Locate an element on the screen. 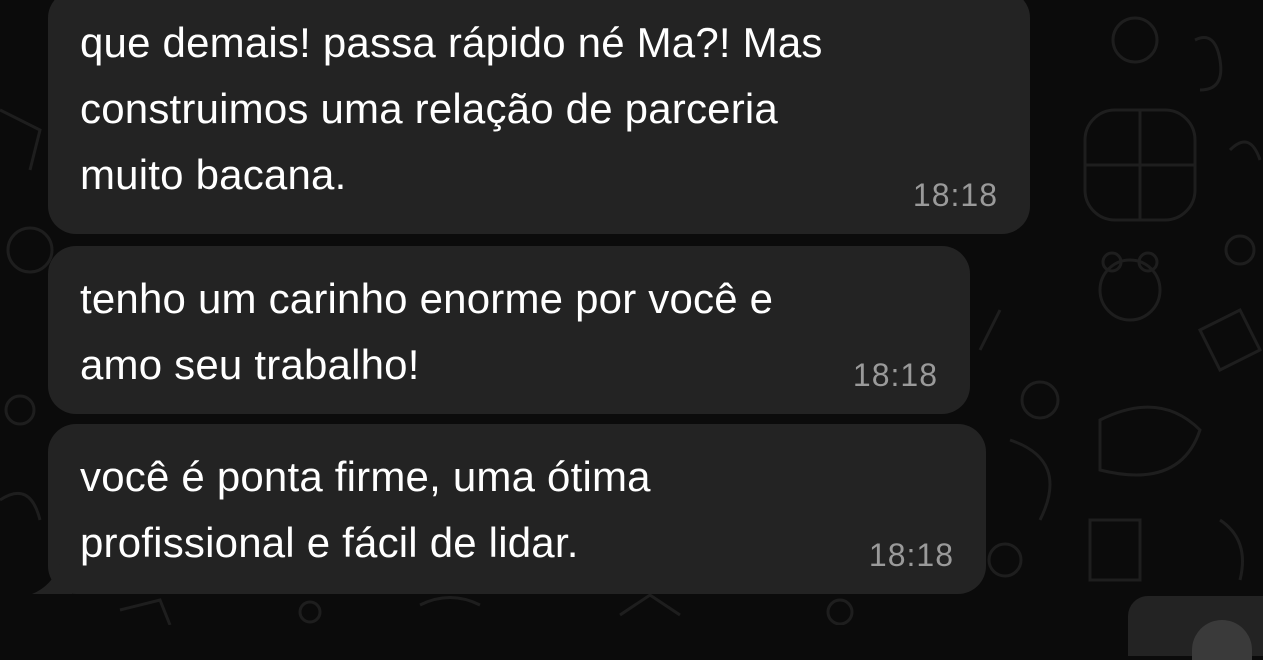 Image resolution: width=1263 pixels, height=660 pixels. bubble-tail is located at coordinates (52, 579).